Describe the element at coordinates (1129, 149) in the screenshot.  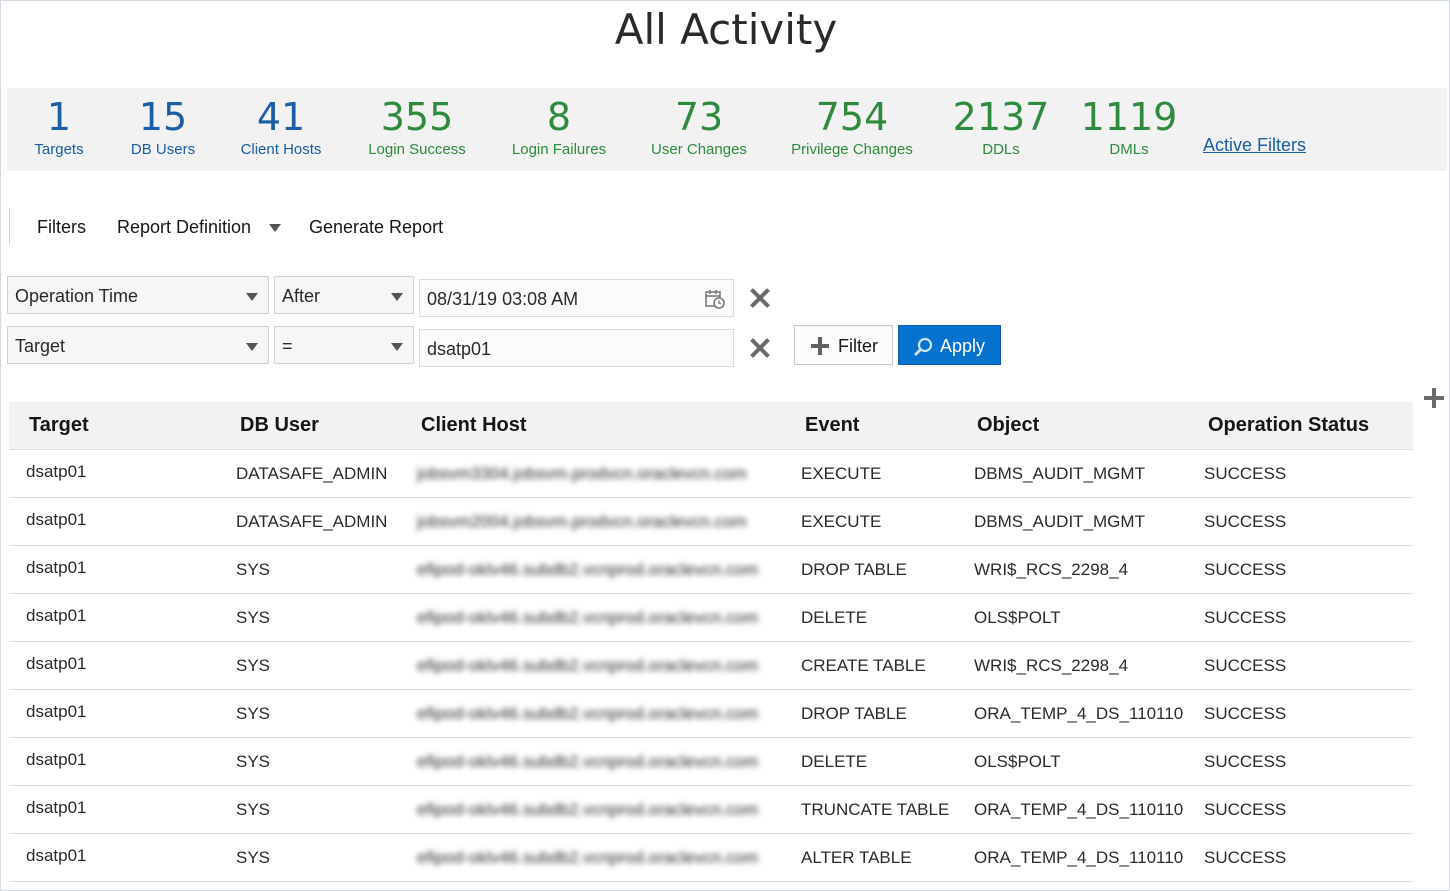
I see `stat-label: DMLs` at that location.